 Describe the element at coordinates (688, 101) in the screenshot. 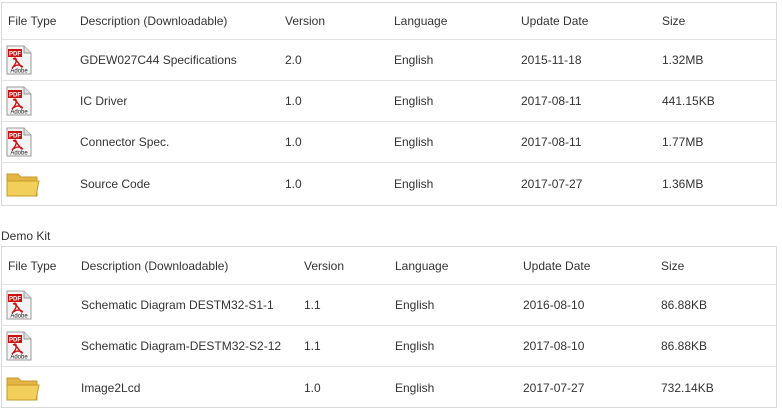

I see `size-cell: 441.15KB` at that location.